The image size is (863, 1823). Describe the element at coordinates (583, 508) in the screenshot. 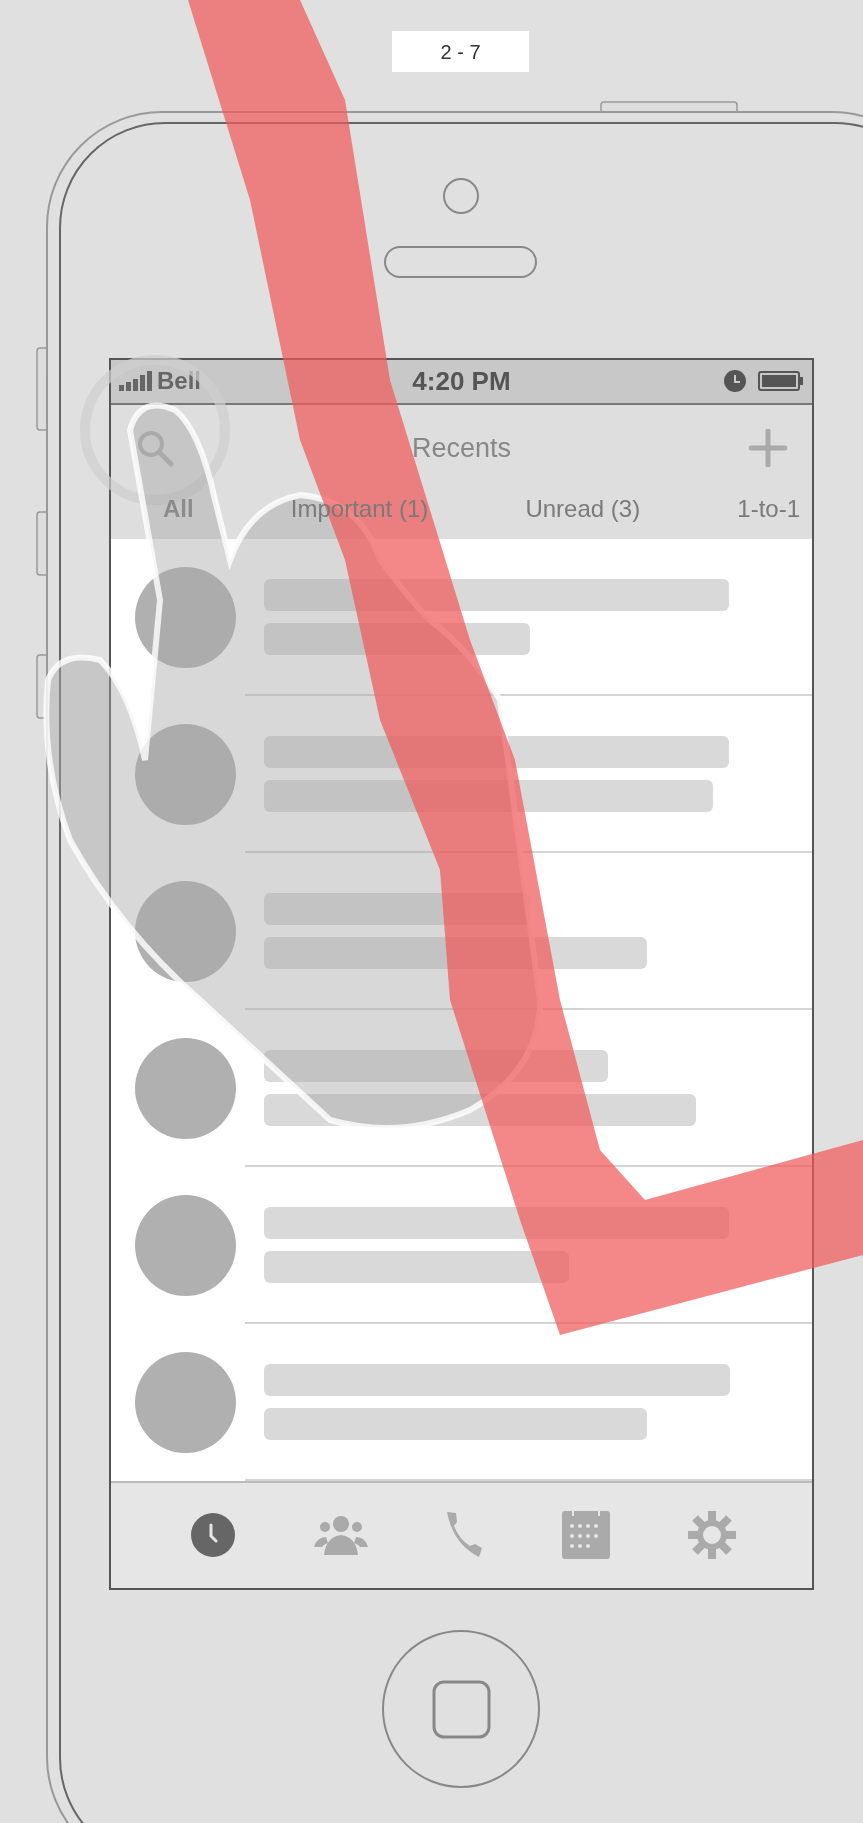

I see `filter-tab: Unread (3)` at that location.